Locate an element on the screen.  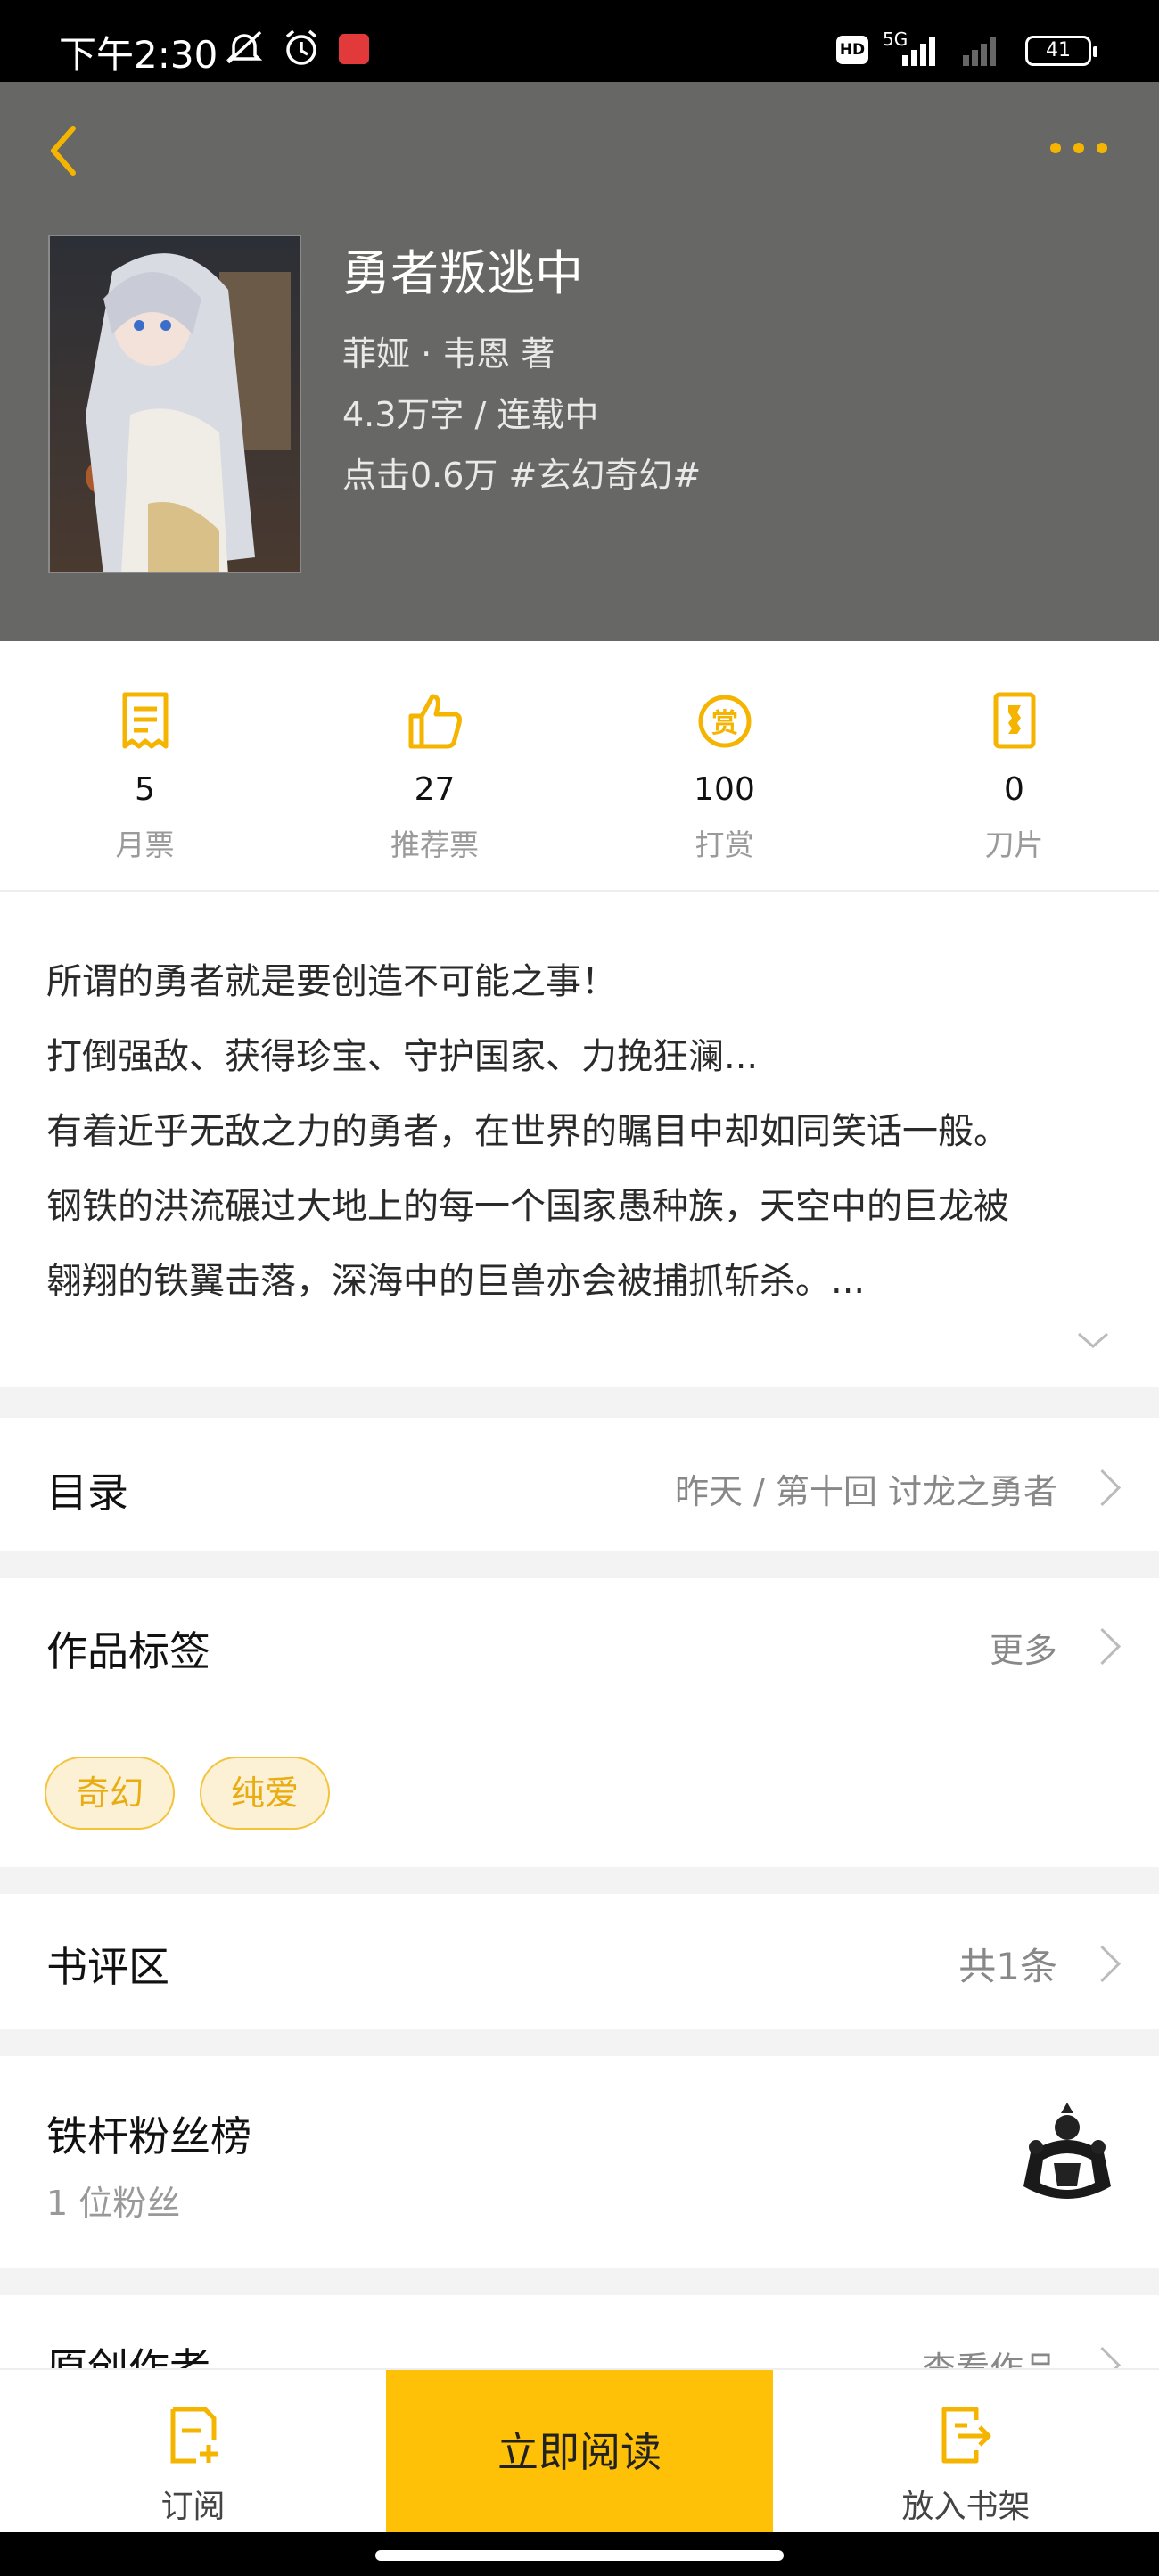
subscribe-icon is located at coordinates (194, 2435).